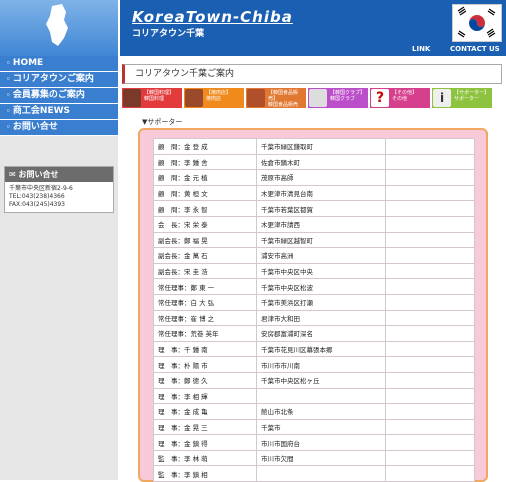  Describe the element at coordinates (314, 473) in the screenshot. I see `table-row: 監 事：李 鎮 相` at that location.